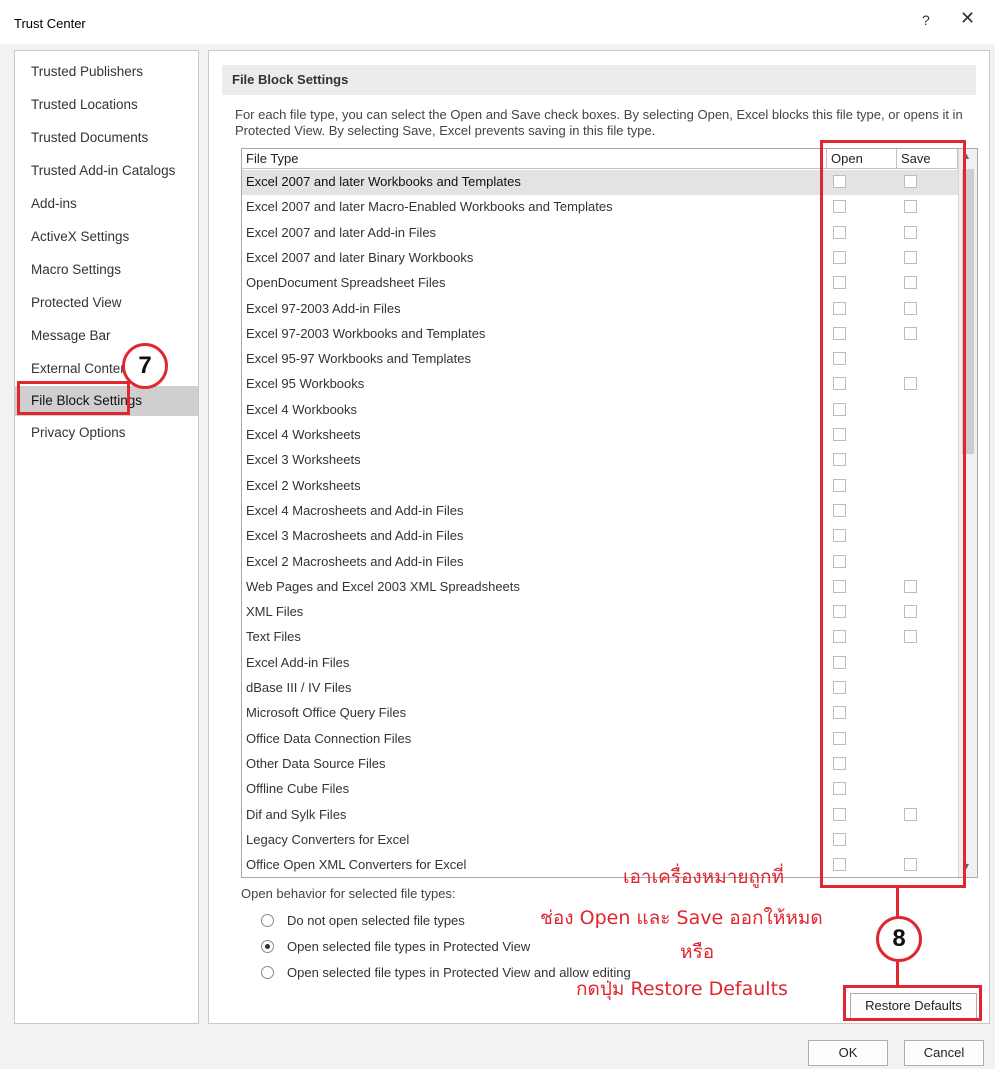 Image resolution: width=995 pixels, height=1069 pixels. What do you see at coordinates (329, 738) in the screenshot?
I see `file-type-label: Office Data Connection Files` at bounding box center [329, 738].